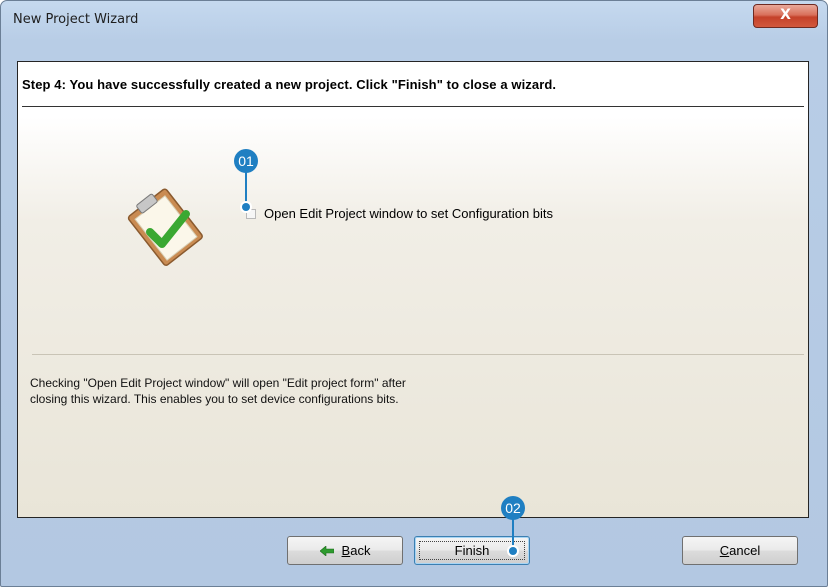 The height and width of the screenshot is (587, 828). What do you see at coordinates (724, 550) in the screenshot?
I see `cancel-button-mnemonic: C` at bounding box center [724, 550].